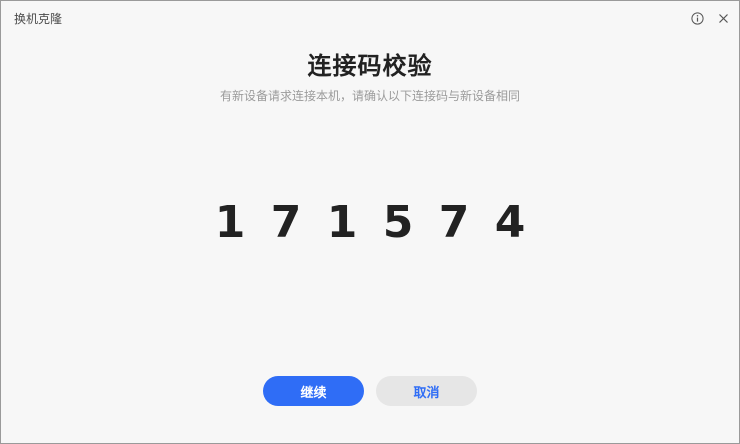 The height and width of the screenshot is (444, 740). Describe the element at coordinates (313, 391) in the screenshot. I see `continue-button: 继续` at that location.